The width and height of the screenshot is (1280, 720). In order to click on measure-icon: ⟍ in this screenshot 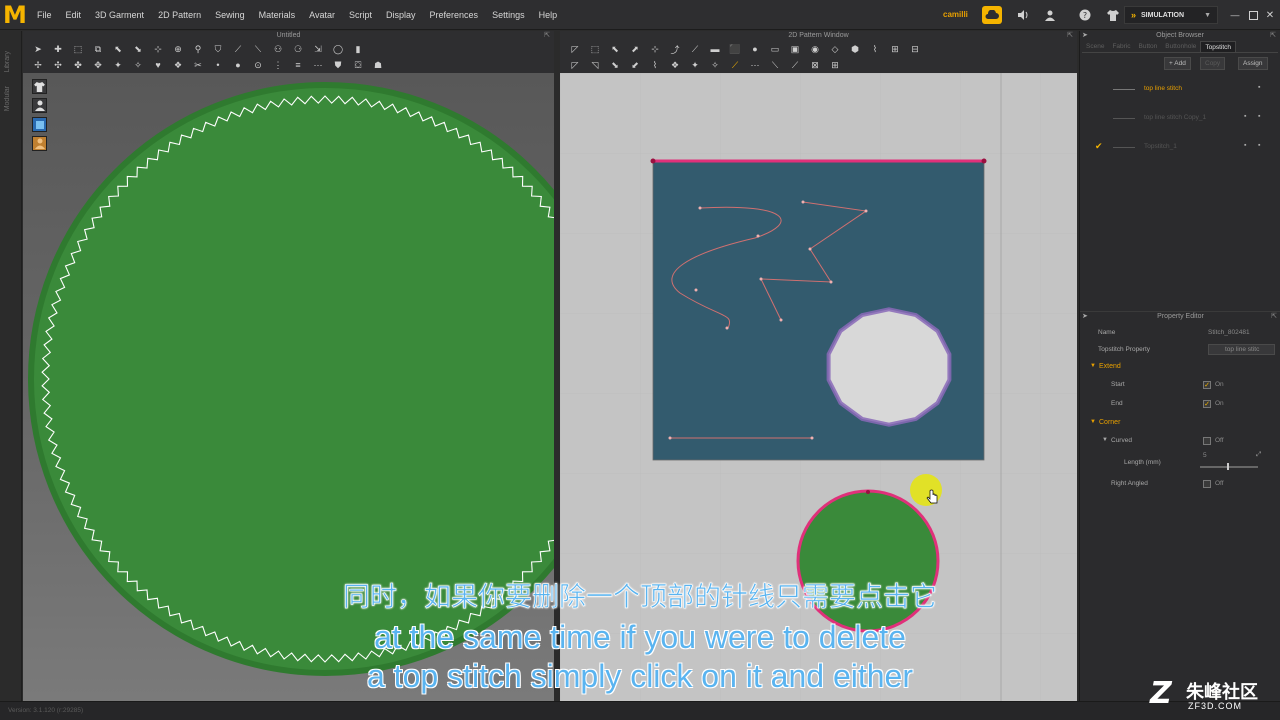, I will do `click(258, 49)`.